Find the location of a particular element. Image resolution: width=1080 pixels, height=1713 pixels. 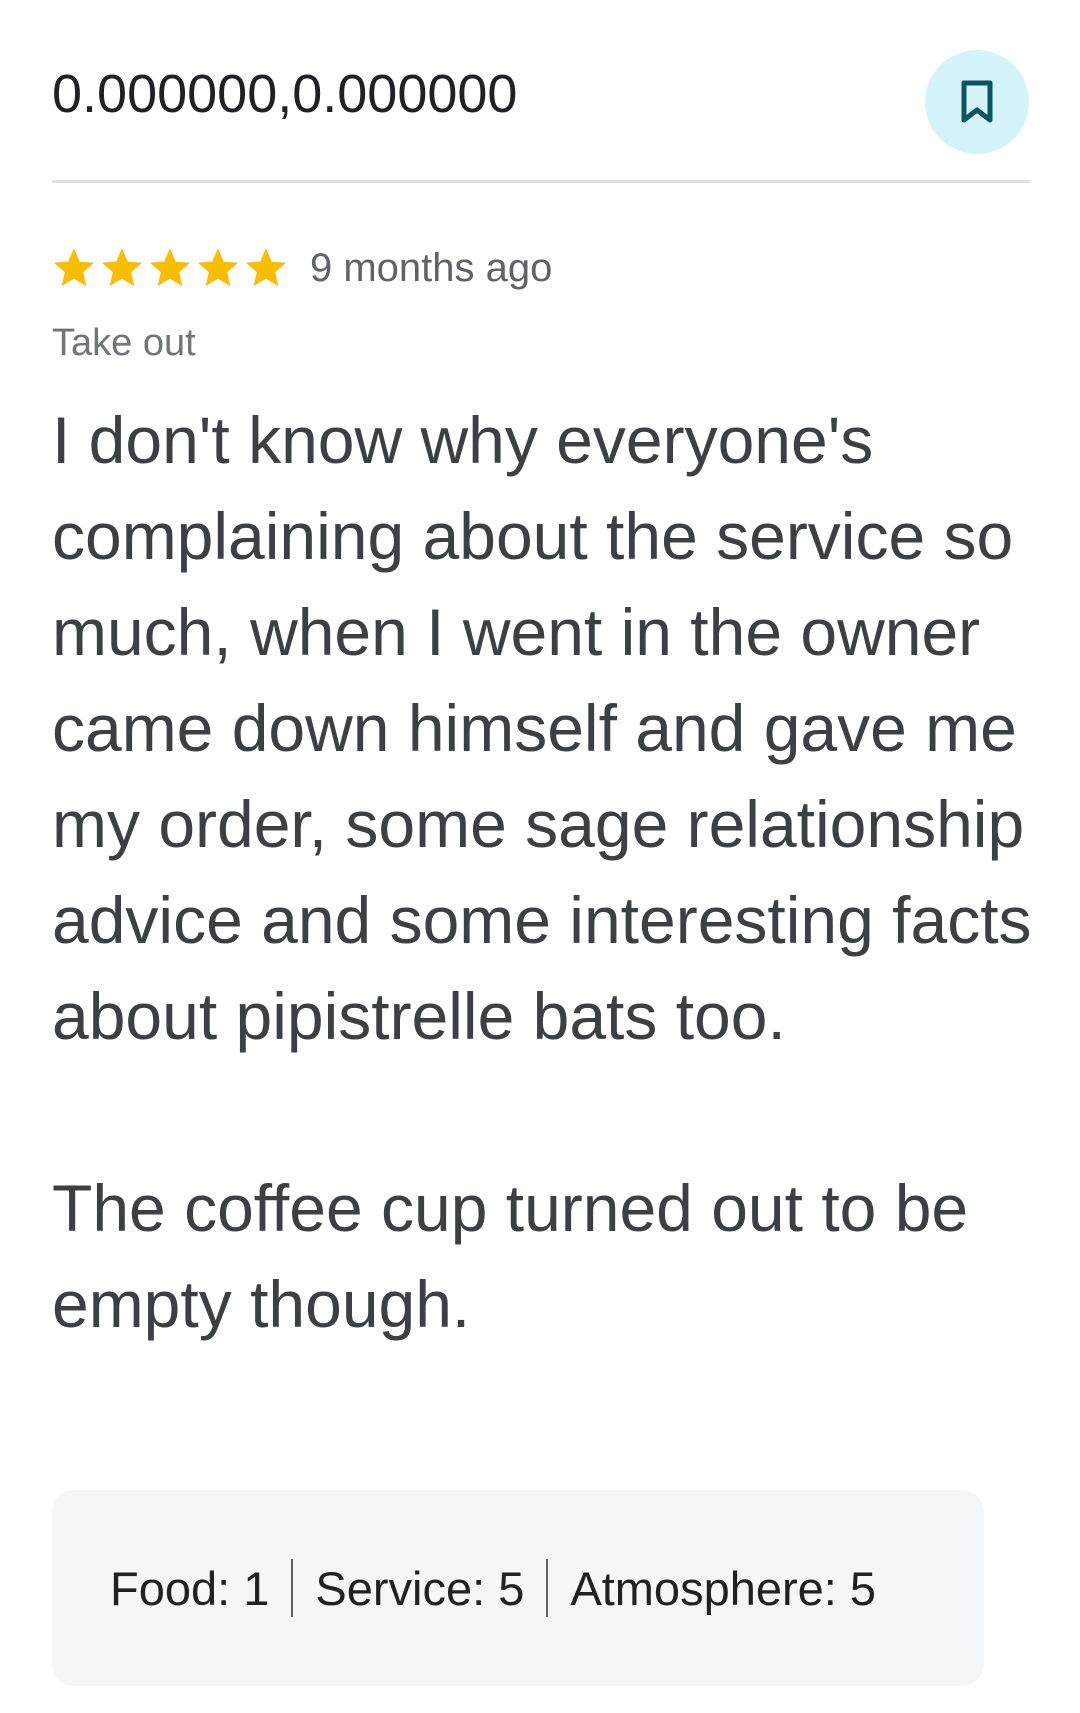

atmosphere-rating-label: Atmosphere: is located at coordinates (710, 1588).